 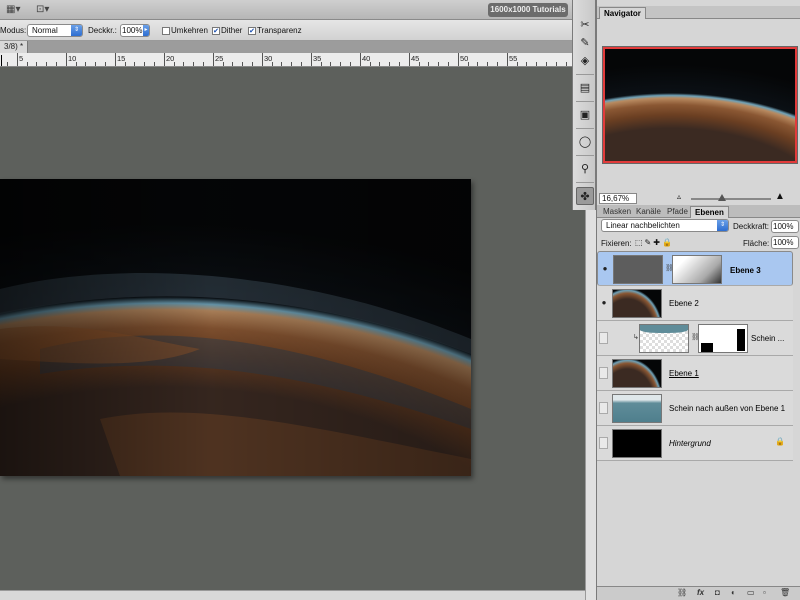 I want to click on layer-row-ebene-2: ● Ebene 2, so click(x=695, y=303).